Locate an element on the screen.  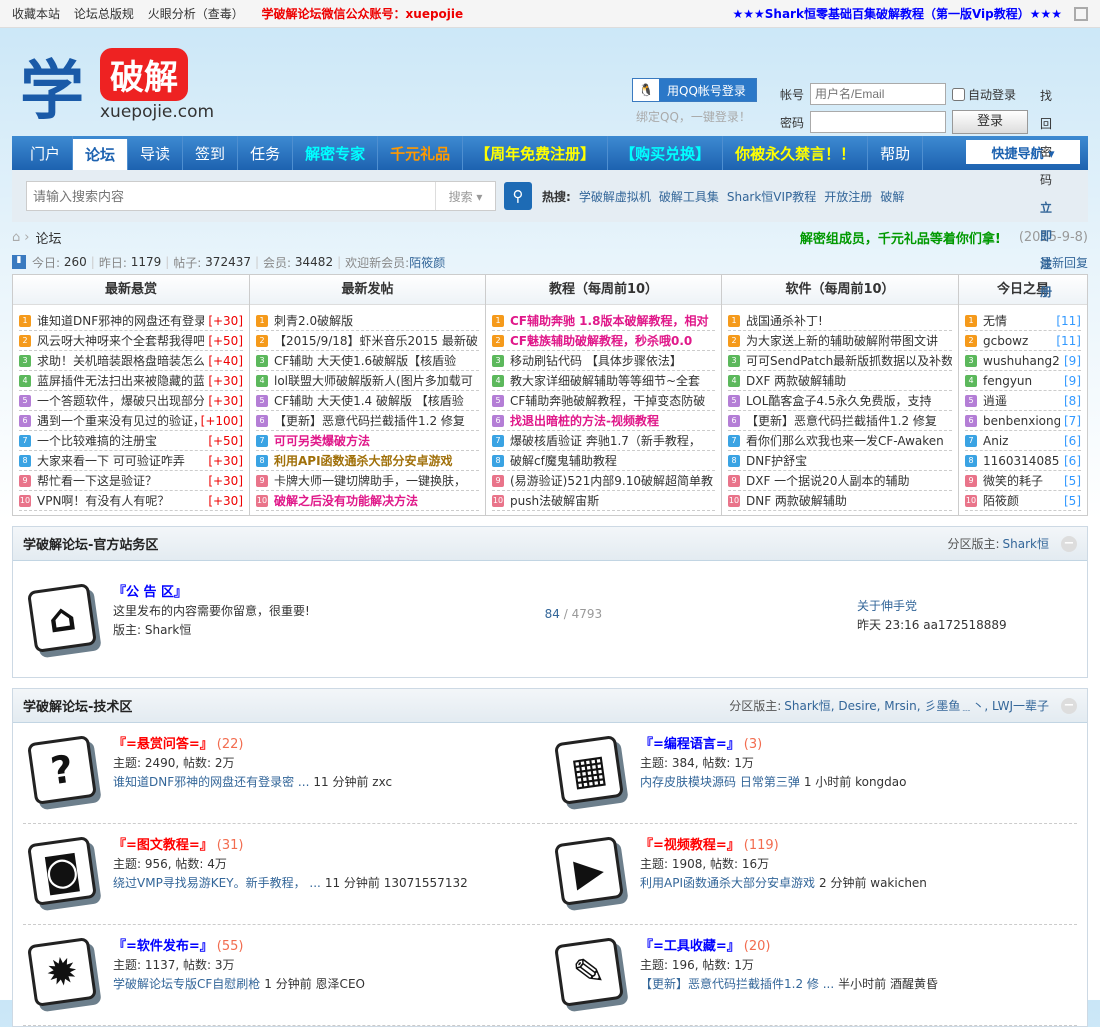
list-item: 7 可可另类爆破方法 is located at coordinates (367, 441).